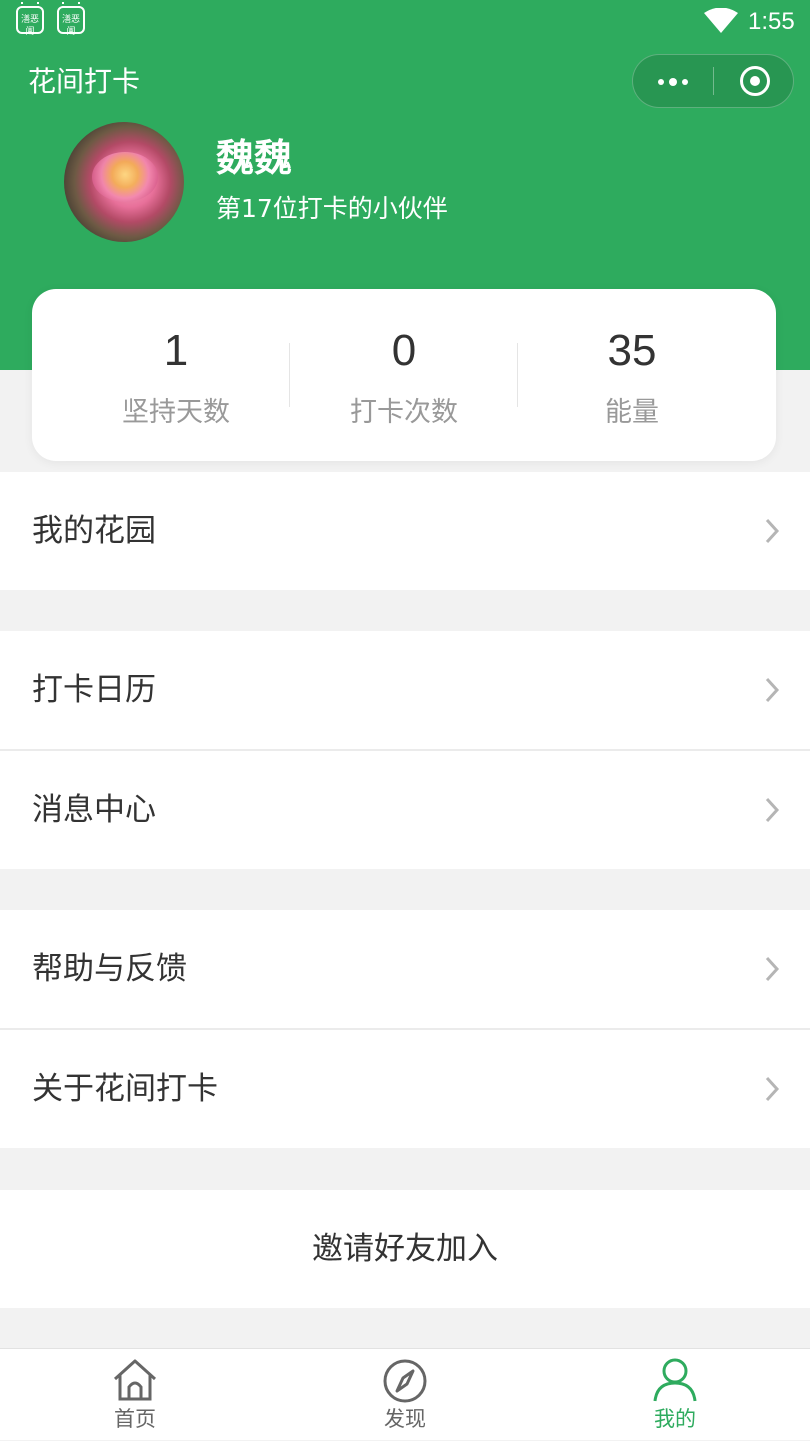 The image size is (810, 1441). I want to click on tab-label: 我的, so click(675, 1419).